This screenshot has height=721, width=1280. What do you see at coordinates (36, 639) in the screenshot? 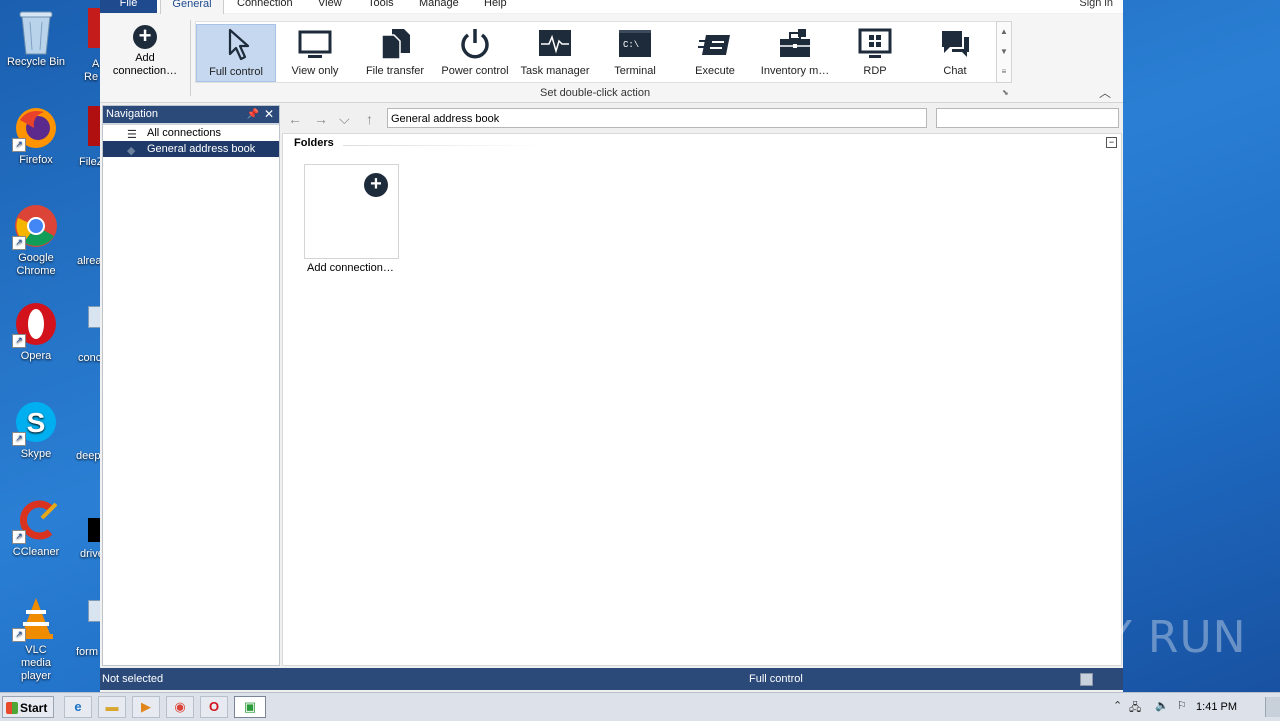
I see `desktop-icon-vlc: ↗ VLC media player` at bounding box center [36, 639].